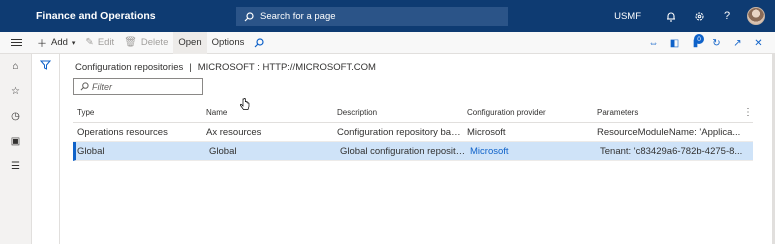 Image resolution: width=775 pixels, height=244 pixels. I want to click on add-label: Add, so click(59, 42).